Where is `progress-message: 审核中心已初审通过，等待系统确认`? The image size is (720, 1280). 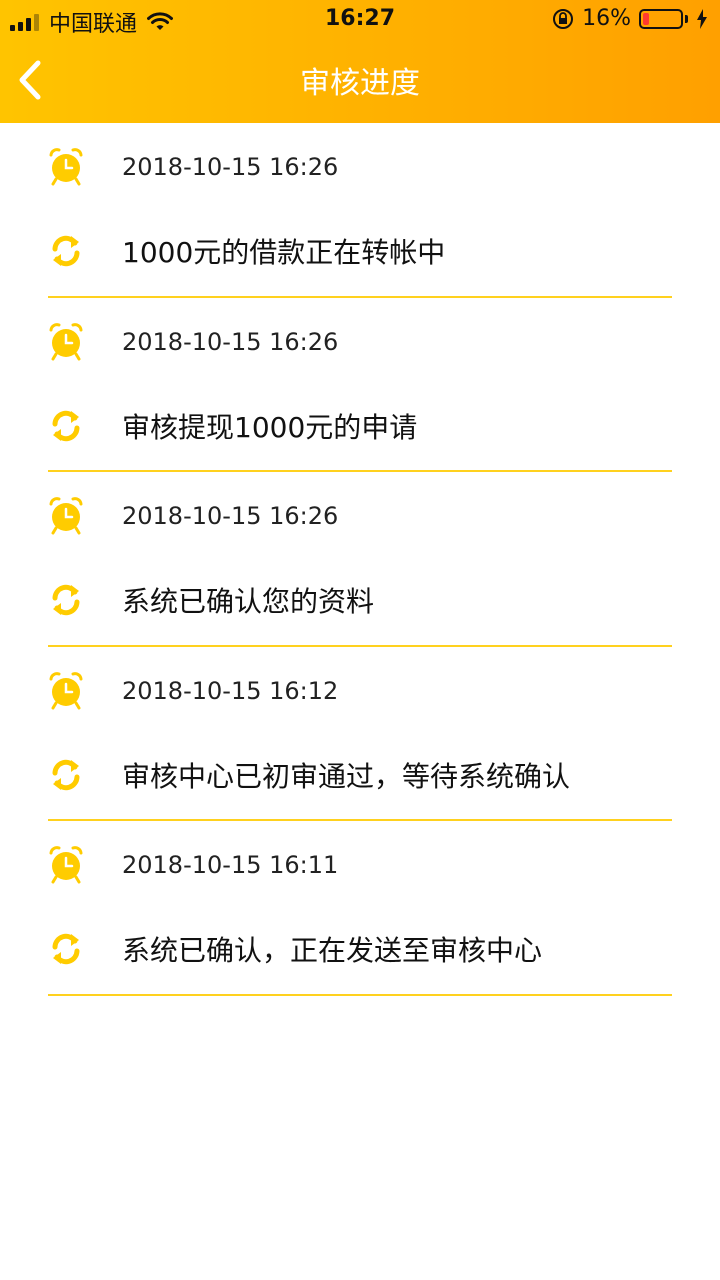 progress-message: 审核中心已初审通过，等待系统确认 is located at coordinates (346, 776).